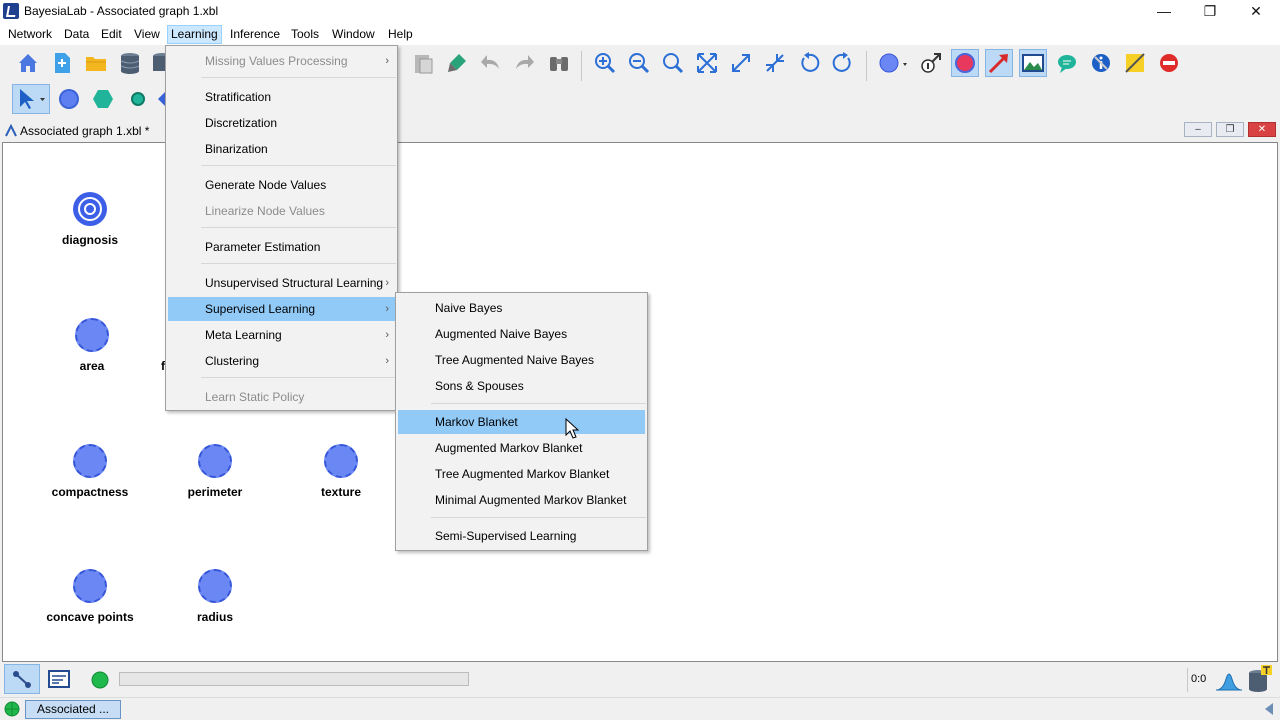 This screenshot has height=720, width=1280. I want to click on node-shape-dropdown-icon, so click(893, 63).